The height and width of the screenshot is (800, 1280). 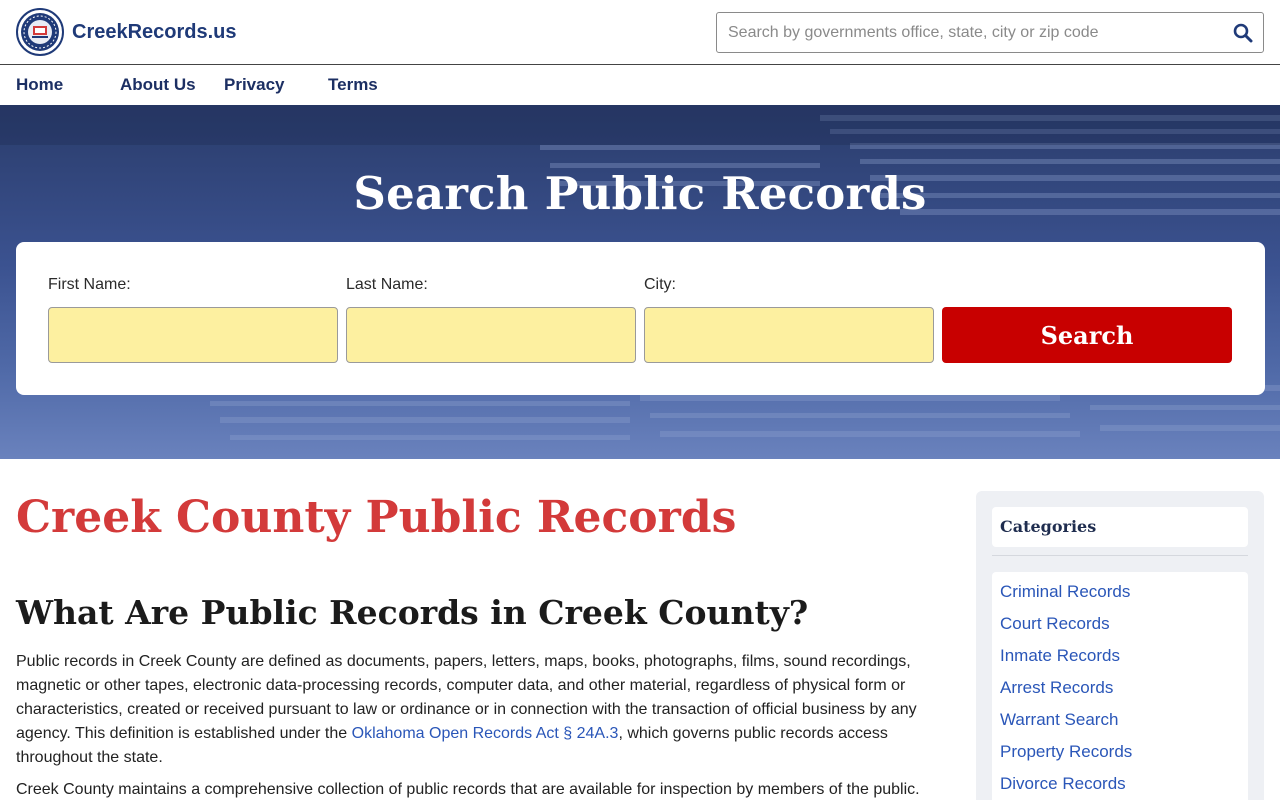 What do you see at coordinates (154, 31) in the screenshot?
I see `site-name: CreekRecords.us` at bounding box center [154, 31].